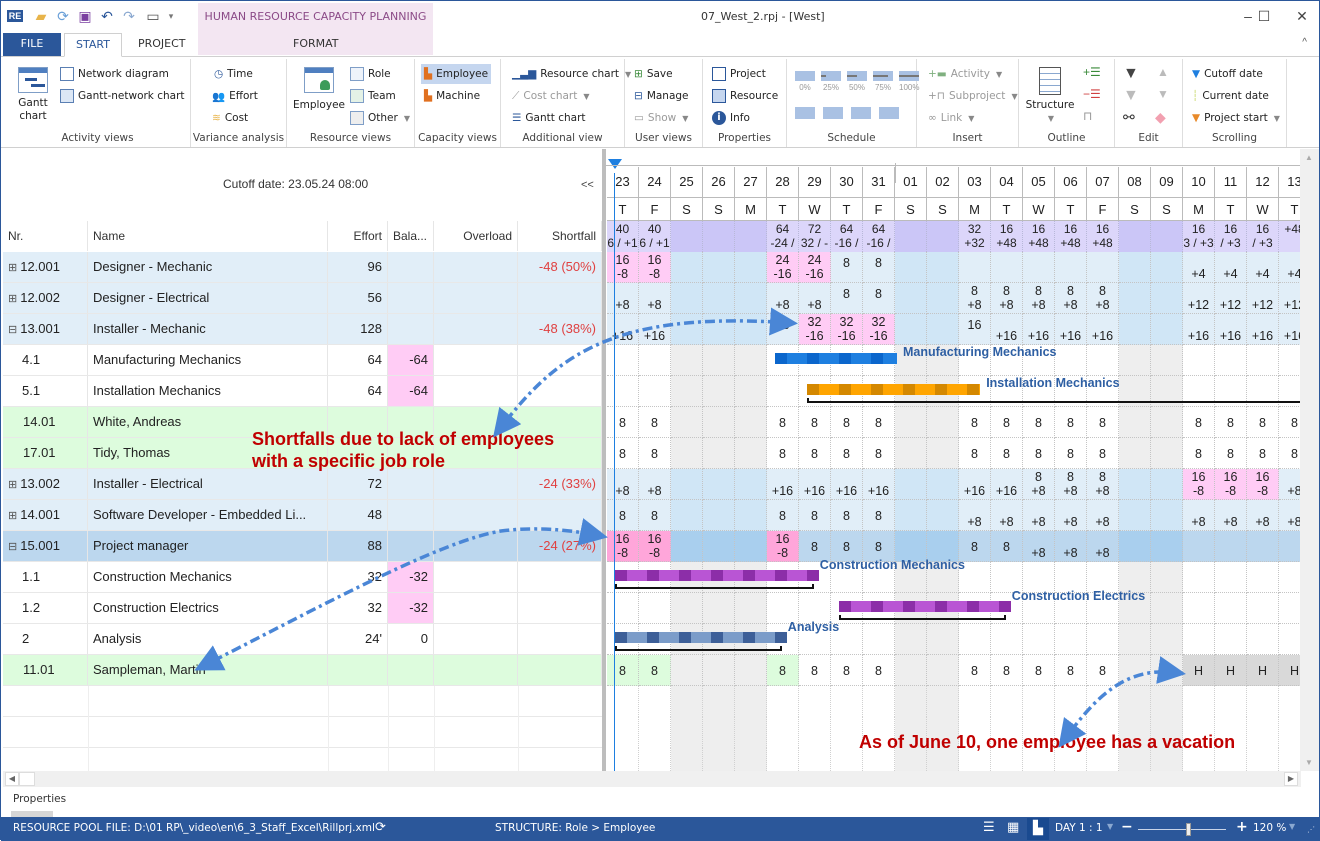  I want to click on table-row: 11.01 Sampleman, Martin, so click(303, 670).